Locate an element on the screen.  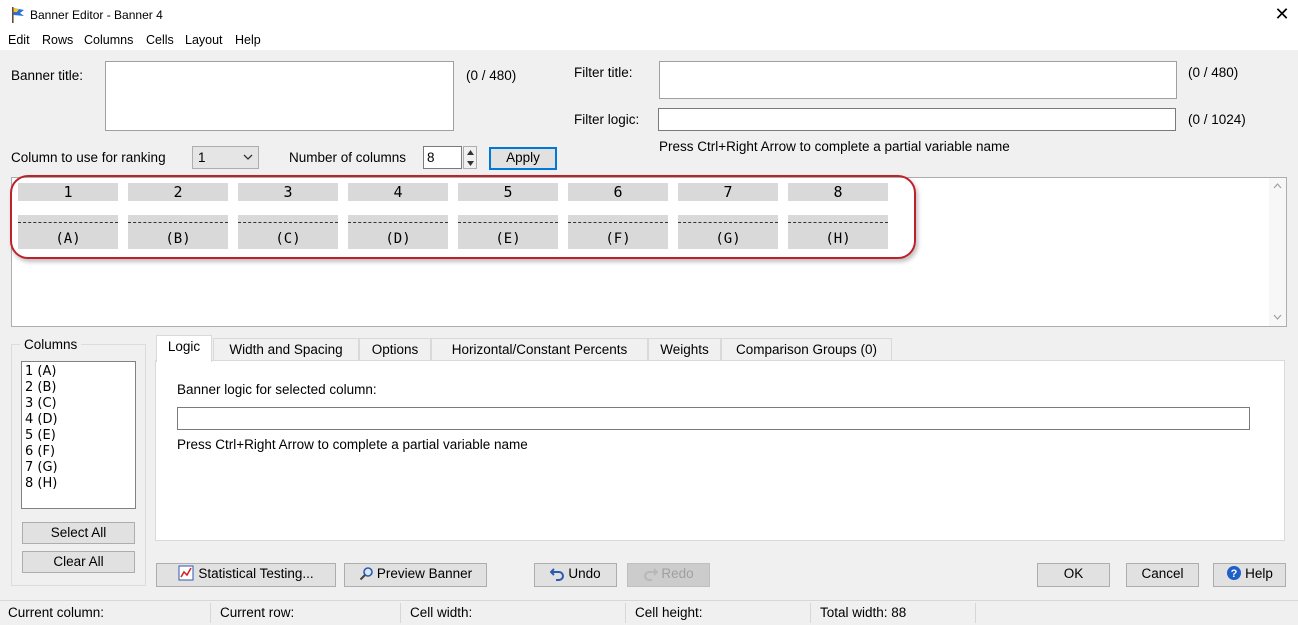
filter-logic-counter: (0 / 1024) is located at coordinates (1217, 119).